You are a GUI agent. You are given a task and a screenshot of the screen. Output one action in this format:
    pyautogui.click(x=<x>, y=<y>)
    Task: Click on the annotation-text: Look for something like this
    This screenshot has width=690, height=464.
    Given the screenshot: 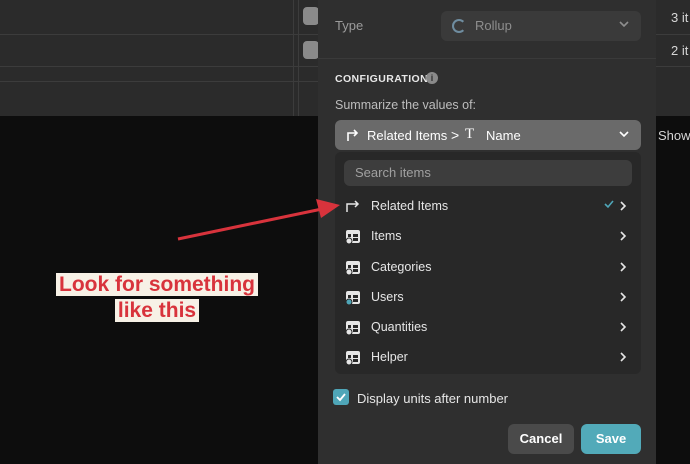 What is the action you would take?
    pyautogui.click(x=157, y=298)
    